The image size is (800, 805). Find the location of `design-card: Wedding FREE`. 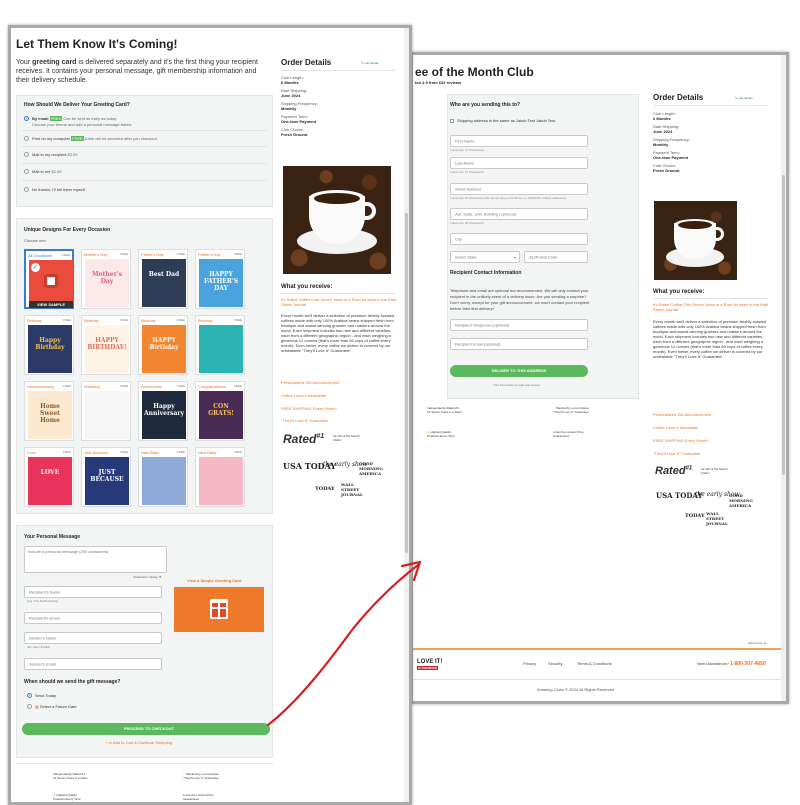

design-card: Wedding FREE is located at coordinates (106, 411).